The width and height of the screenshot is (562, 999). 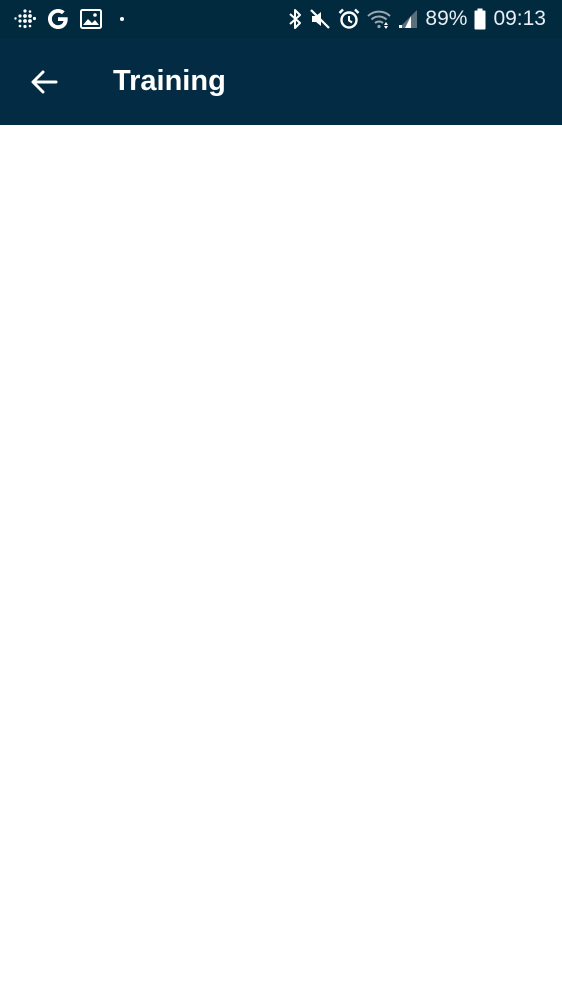 I want to click on wifi-icon, so click(x=379, y=19).